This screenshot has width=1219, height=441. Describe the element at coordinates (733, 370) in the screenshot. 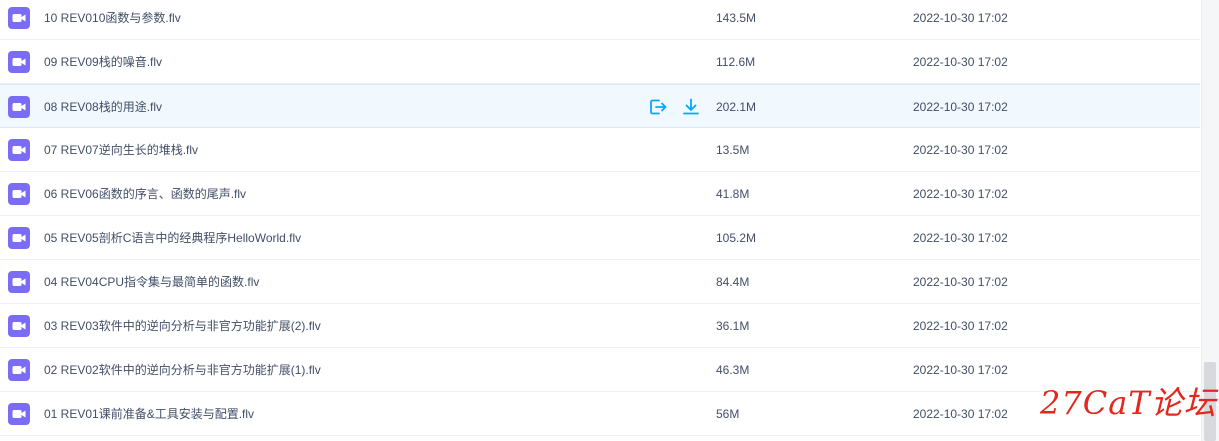

I see `file-size: 46.3M` at that location.